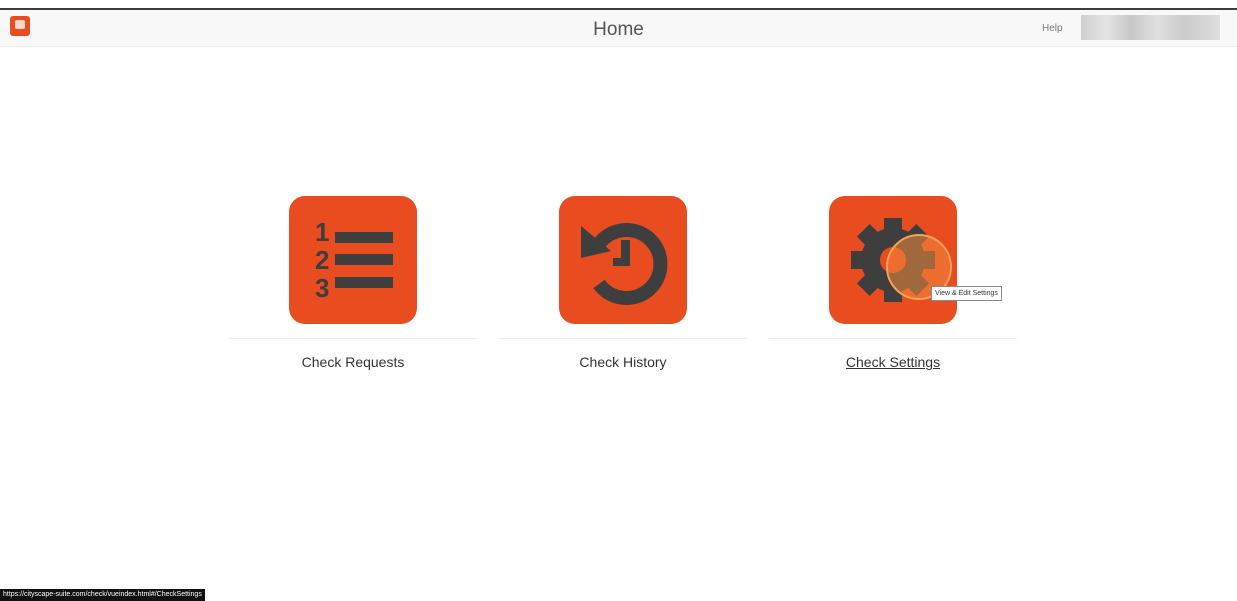 This screenshot has height=601, width=1237. What do you see at coordinates (893, 260) in the screenshot?
I see `gear-icon` at bounding box center [893, 260].